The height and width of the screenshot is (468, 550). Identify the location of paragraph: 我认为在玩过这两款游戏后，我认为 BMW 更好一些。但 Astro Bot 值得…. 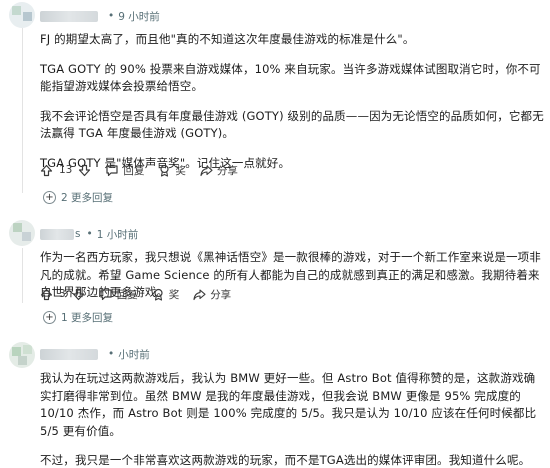
(288, 404).